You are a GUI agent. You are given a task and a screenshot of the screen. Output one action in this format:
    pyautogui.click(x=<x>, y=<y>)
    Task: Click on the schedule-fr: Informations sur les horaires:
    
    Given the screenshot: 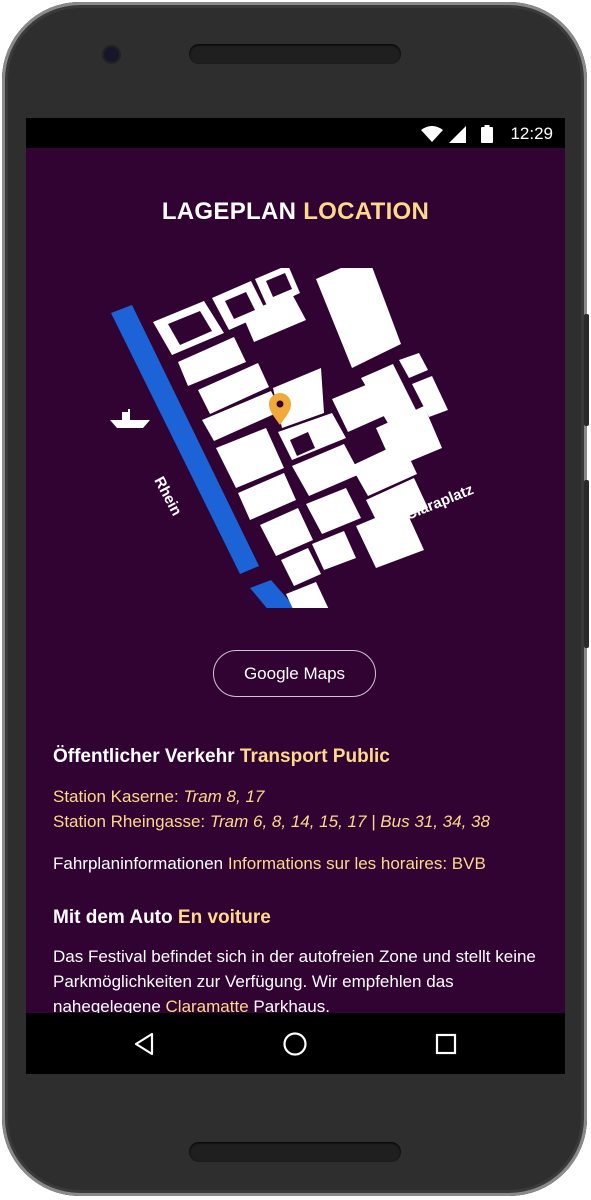 What is the action you would take?
    pyautogui.click(x=337, y=863)
    